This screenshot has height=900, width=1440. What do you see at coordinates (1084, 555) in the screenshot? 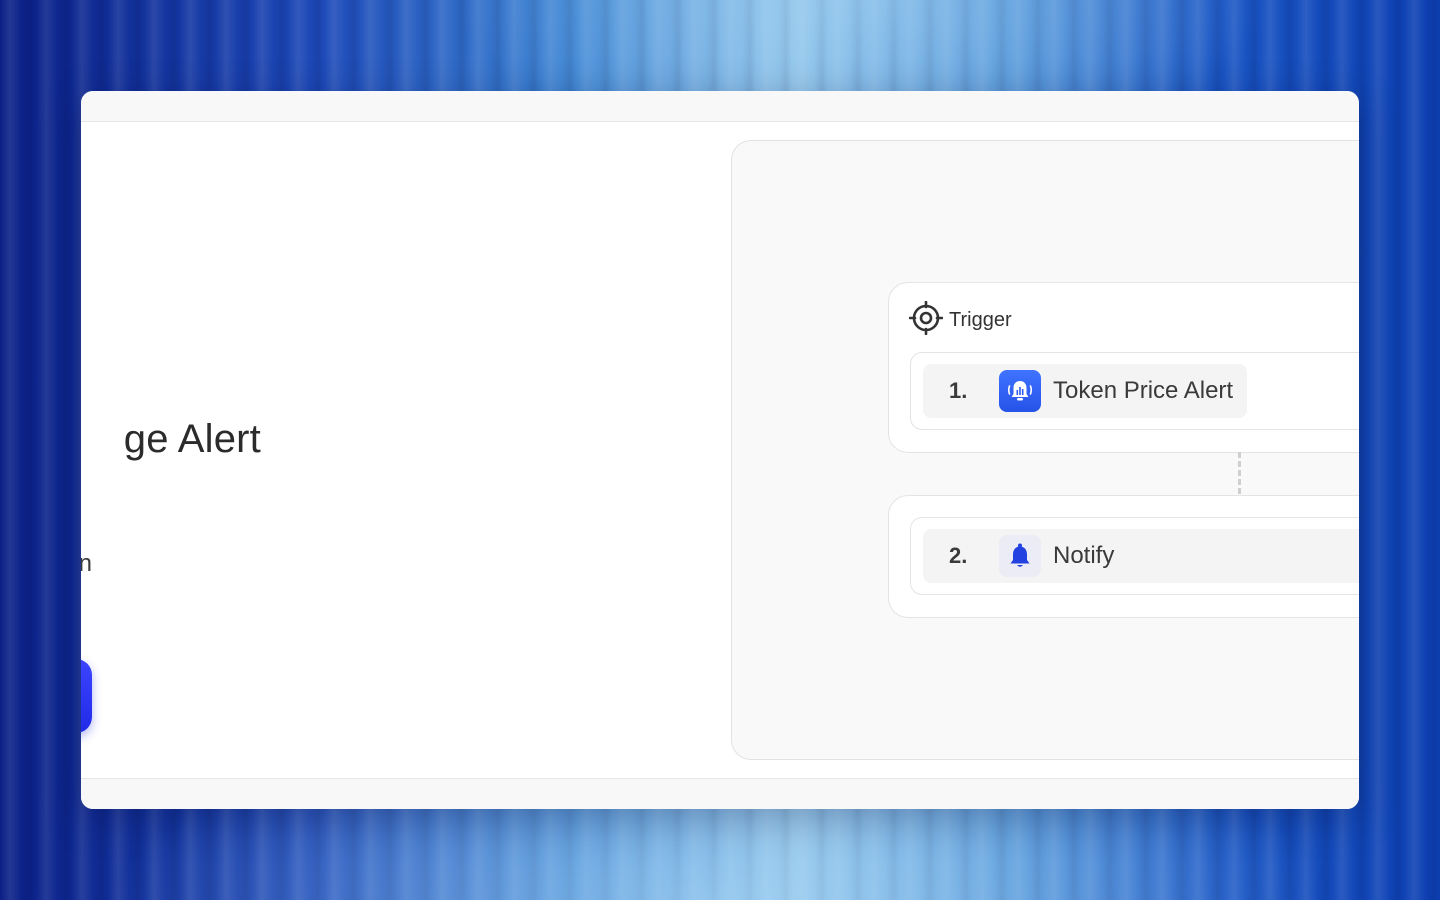
I see `step-name: Notify` at bounding box center [1084, 555].